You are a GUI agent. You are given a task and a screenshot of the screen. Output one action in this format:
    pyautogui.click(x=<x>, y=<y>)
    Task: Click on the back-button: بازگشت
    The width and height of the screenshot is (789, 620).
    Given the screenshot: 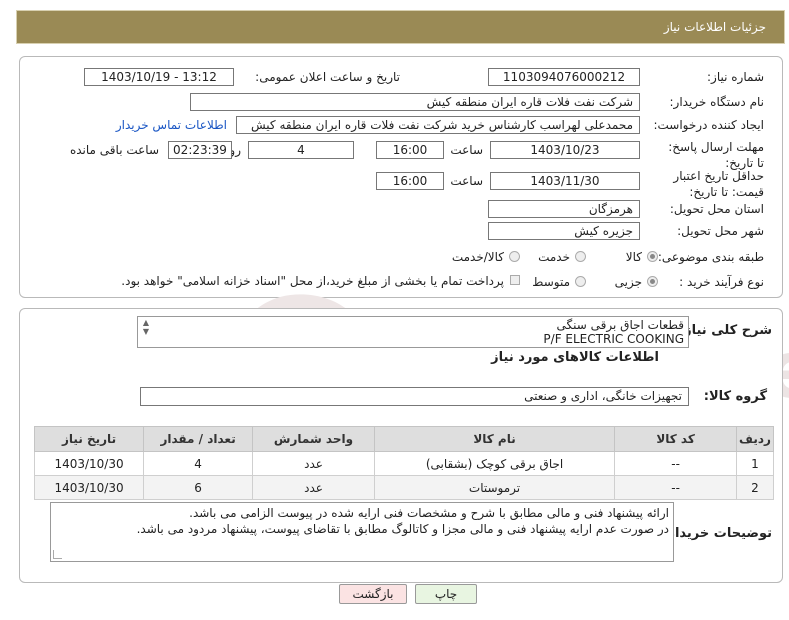 What is the action you would take?
    pyautogui.click(x=373, y=594)
    